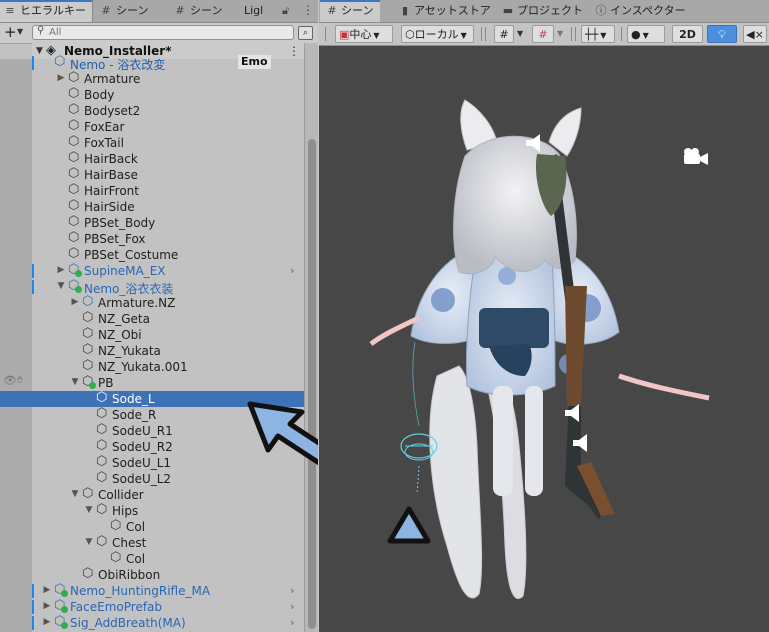 This screenshot has height=632, width=769. Describe the element at coordinates (168, 174) in the screenshot. I see `tree-item: ⬡ HairBase` at that location.